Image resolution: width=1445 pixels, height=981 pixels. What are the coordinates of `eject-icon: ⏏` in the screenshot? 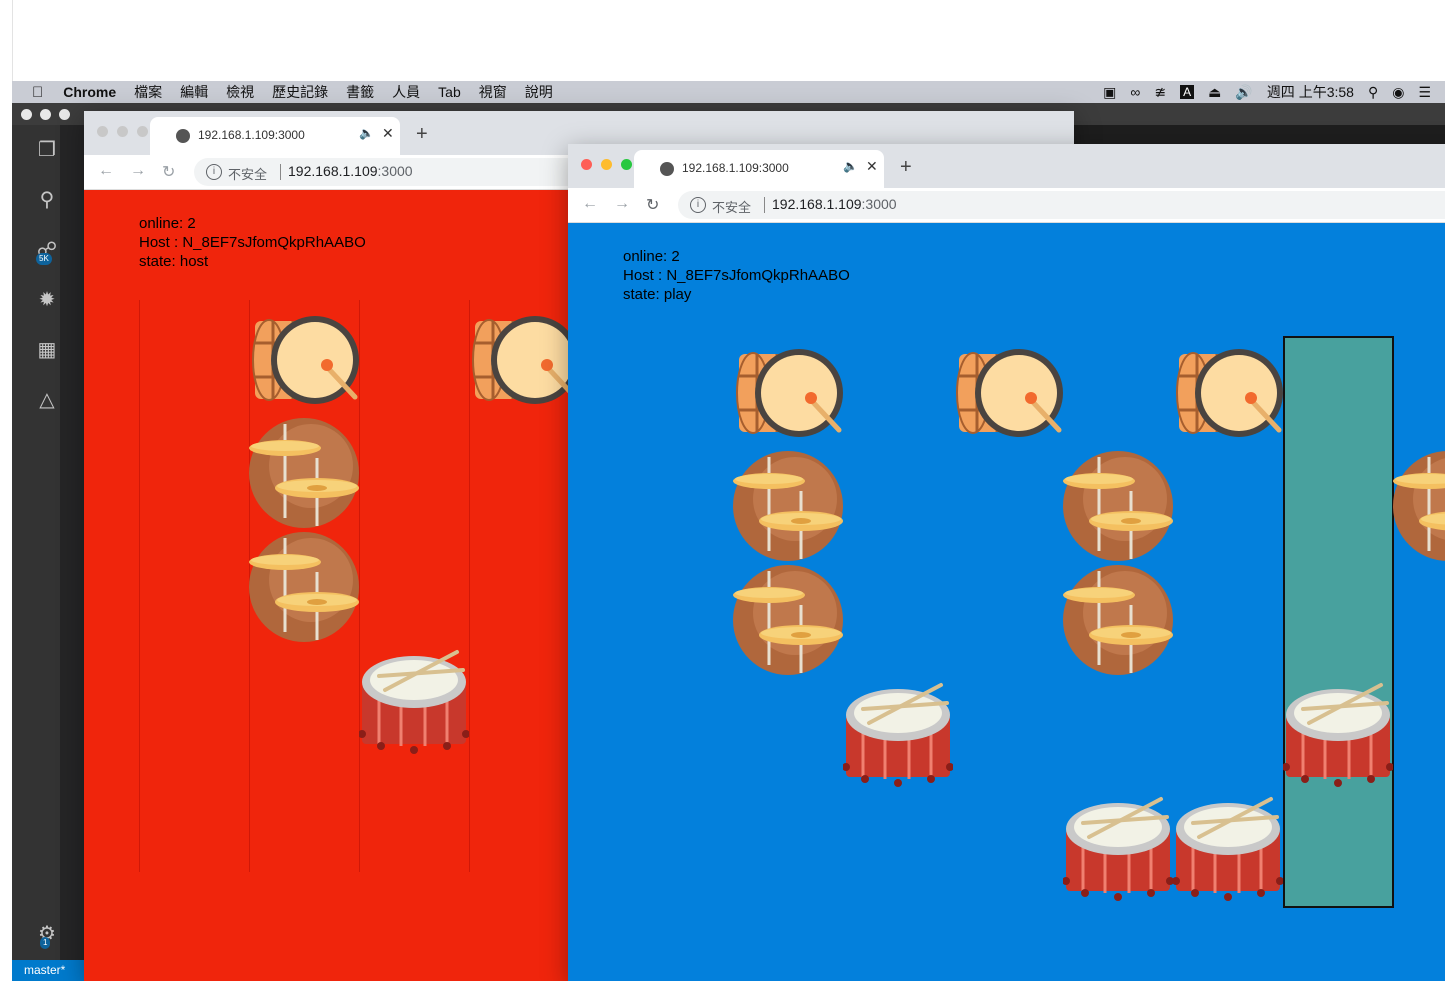 It's located at (1214, 92).